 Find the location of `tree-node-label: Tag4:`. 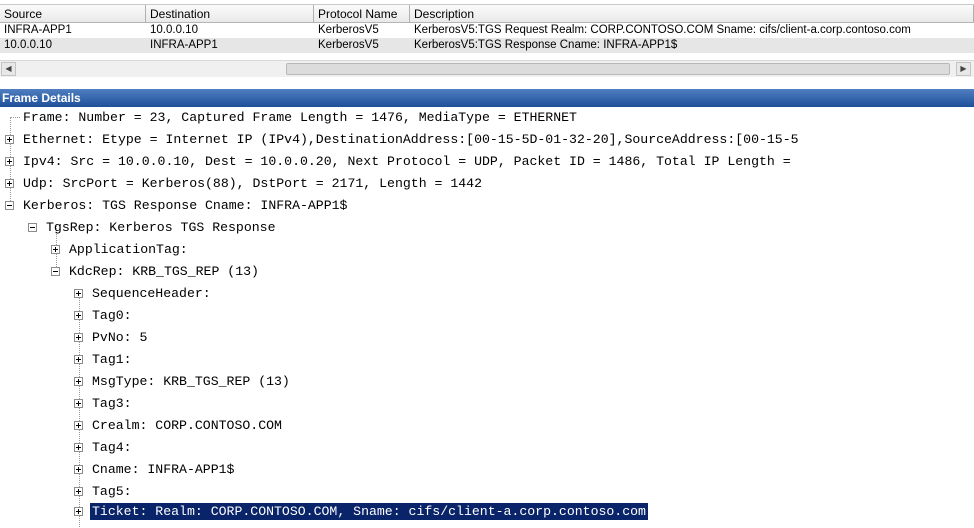

tree-node-label: Tag4: is located at coordinates (112, 447).